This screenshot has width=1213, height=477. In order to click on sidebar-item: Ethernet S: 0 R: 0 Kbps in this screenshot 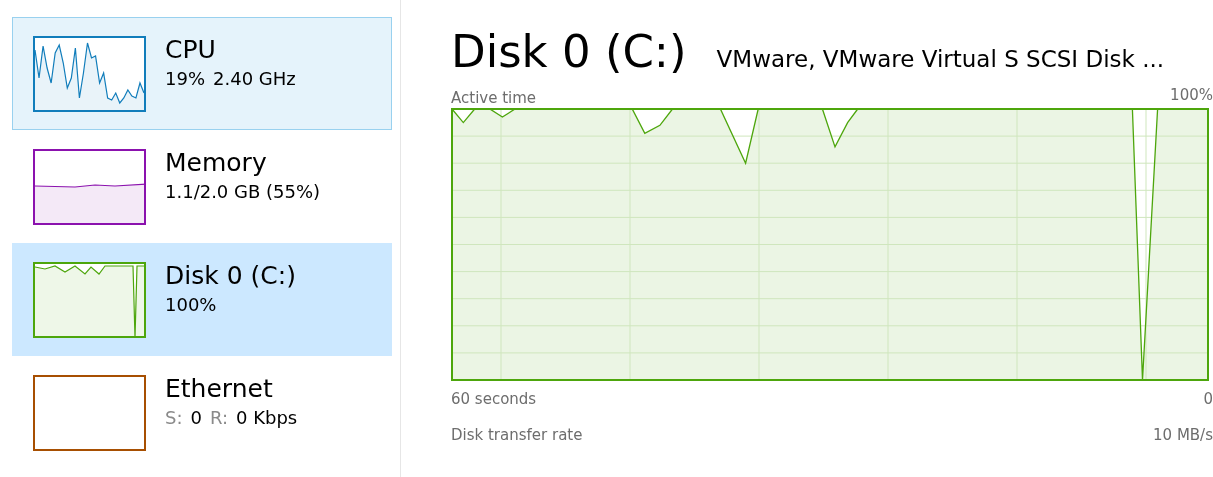, I will do `click(202, 412)`.